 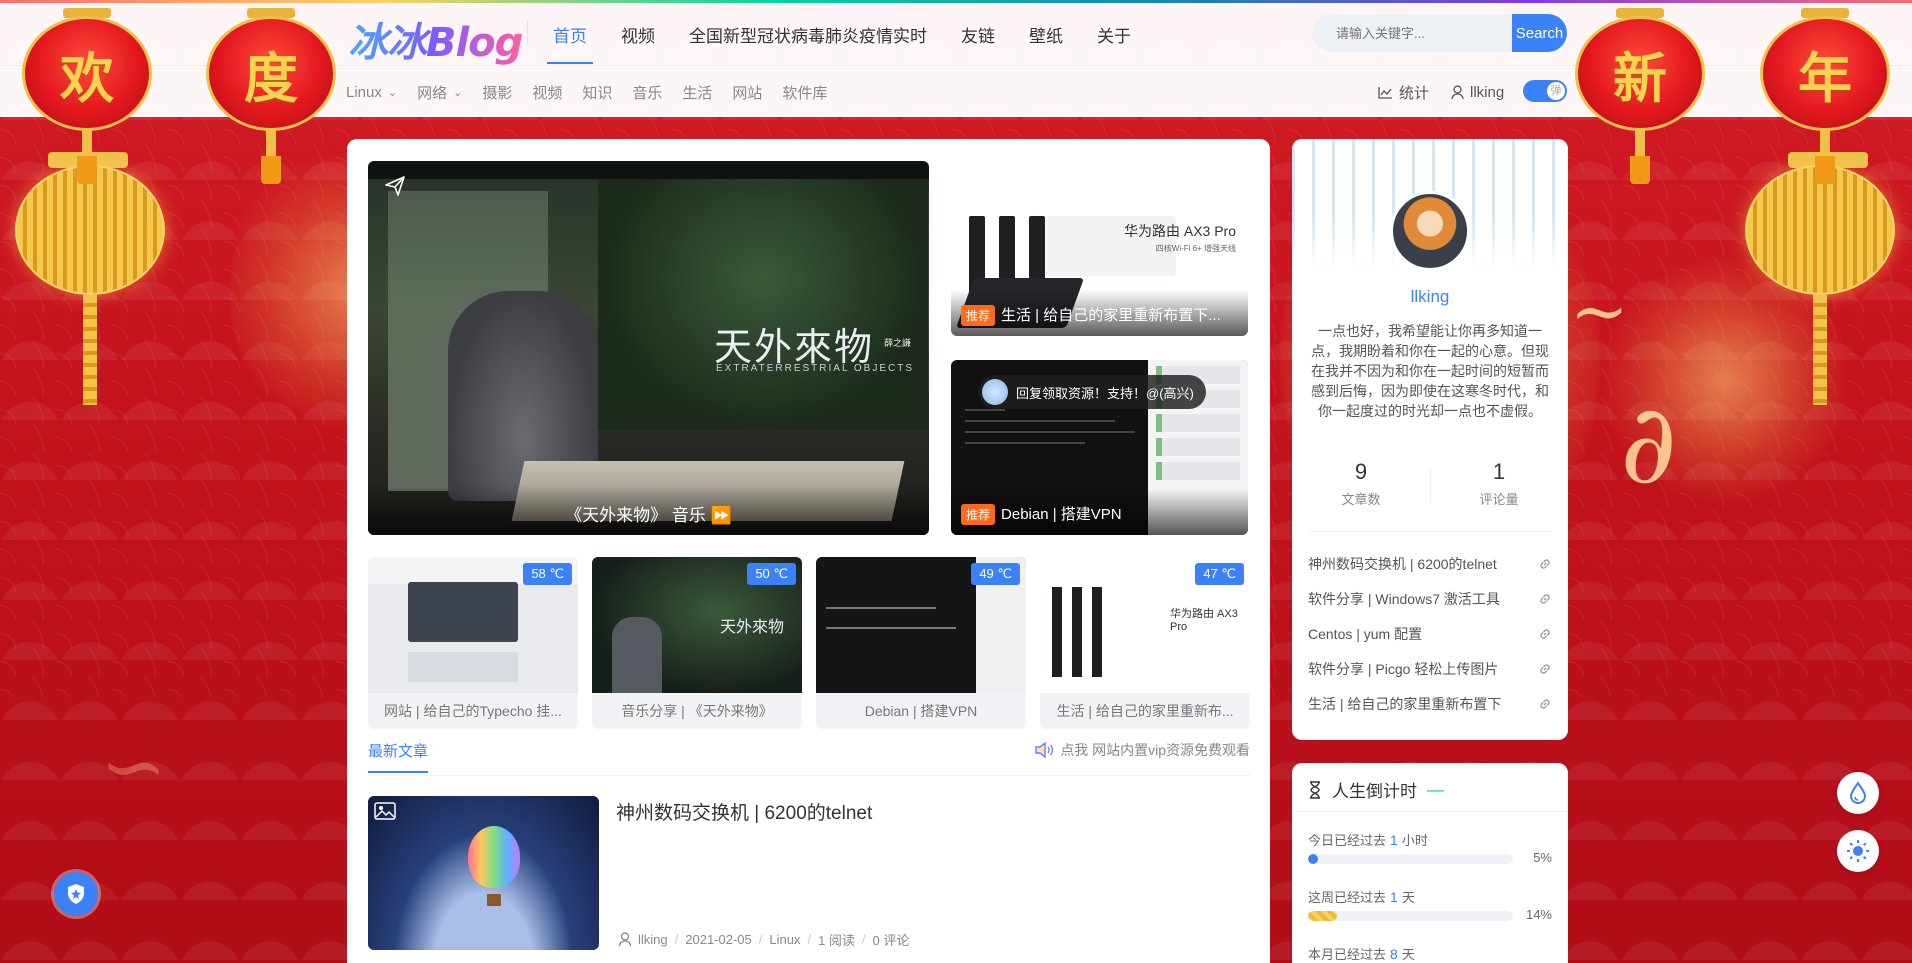 I want to click on barrage-text: 回复领取资源！支持！@(高兴), so click(x=1105, y=393).